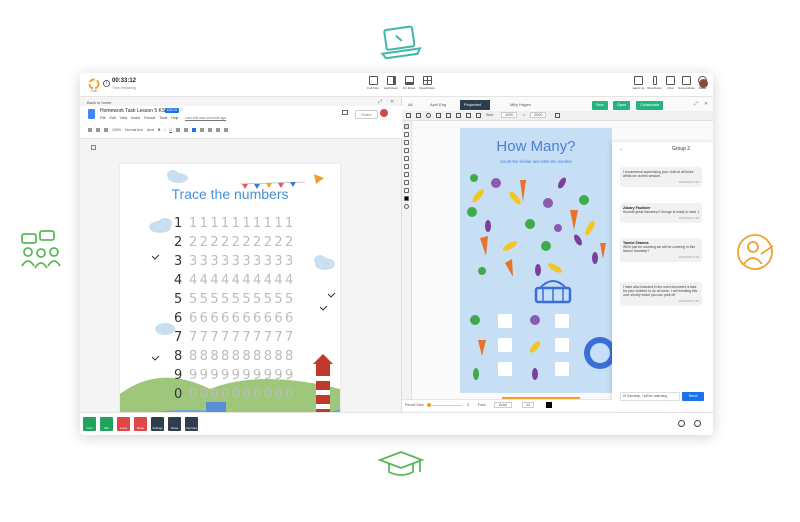  I want to click on back-to-home-link: Back to home, so click(99, 102).